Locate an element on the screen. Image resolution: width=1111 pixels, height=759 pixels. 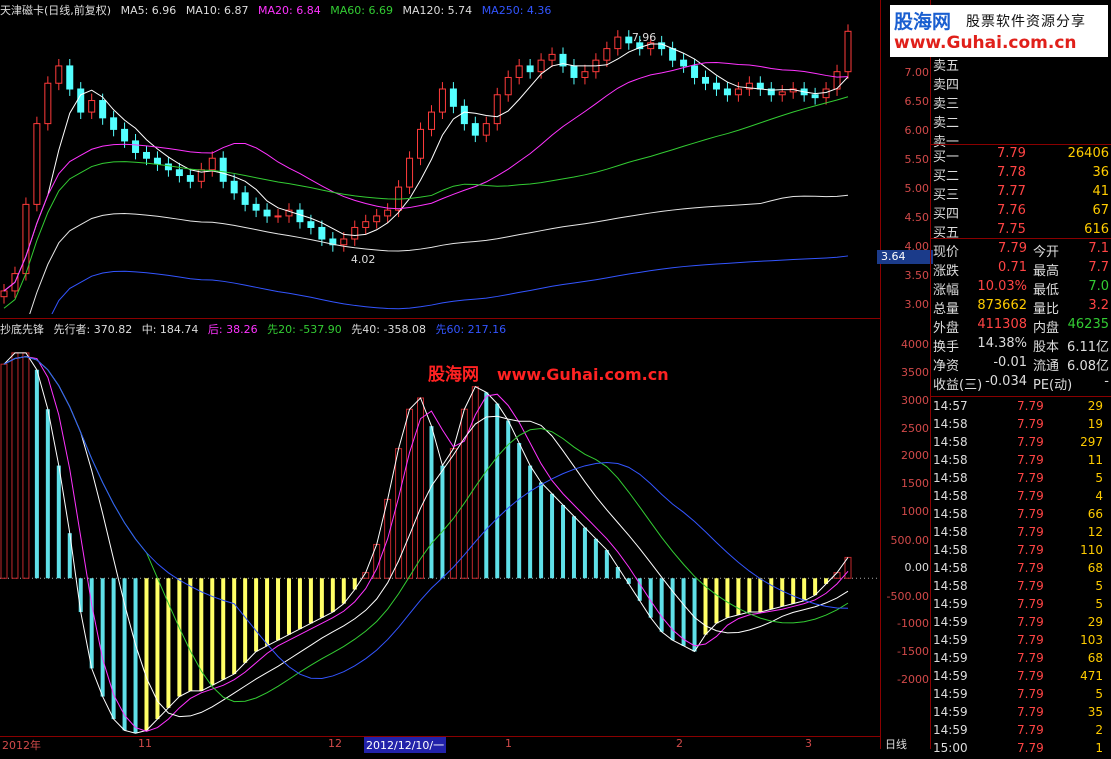
trade-row: 14:59 7.79 35 is located at coordinates (1022, 714).